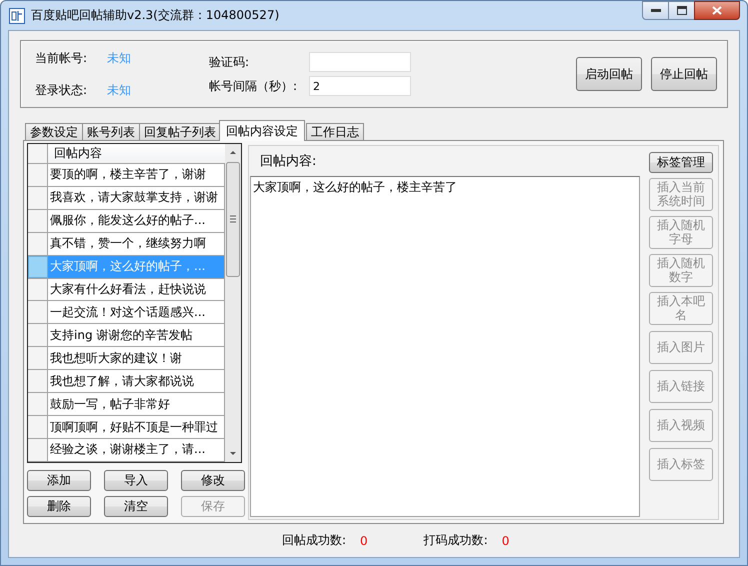 Image resolution: width=748 pixels, height=566 pixels. What do you see at coordinates (61, 90) in the screenshot?
I see `field-label: 登录状态:` at bounding box center [61, 90].